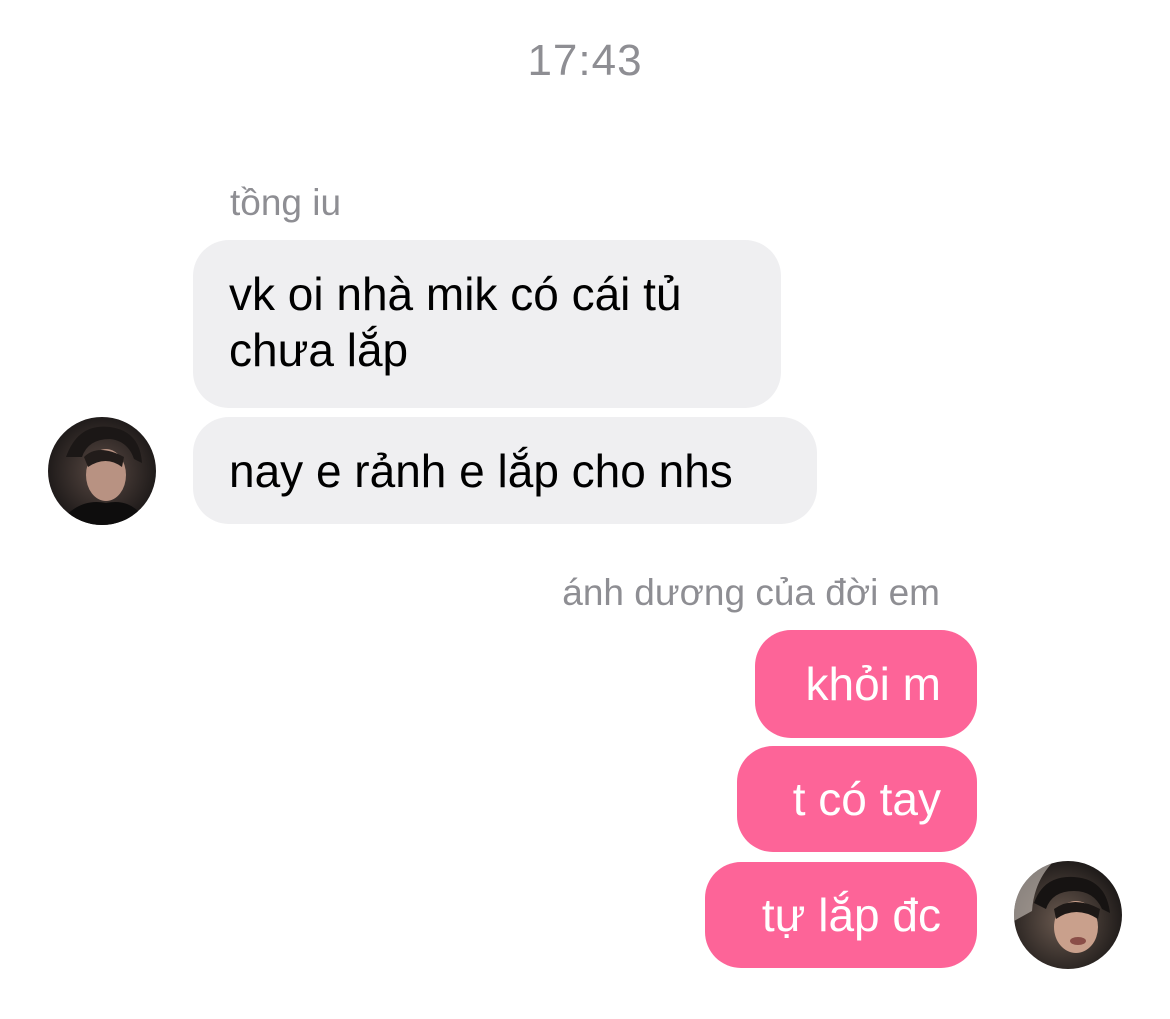 The image size is (1170, 1019). What do you see at coordinates (851, 915) in the screenshot?
I see `outgoing-message-text: tự lắp đc` at bounding box center [851, 915].